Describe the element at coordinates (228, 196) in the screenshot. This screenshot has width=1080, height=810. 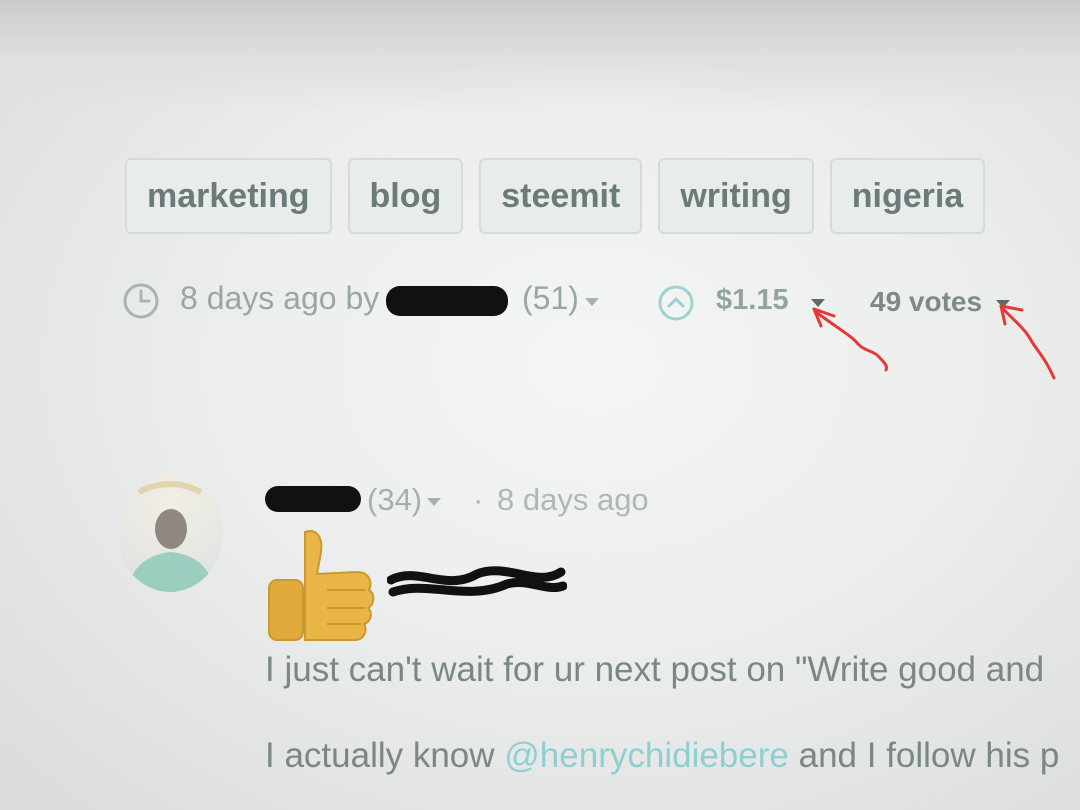
I see `tag-marketing: marketing` at that location.